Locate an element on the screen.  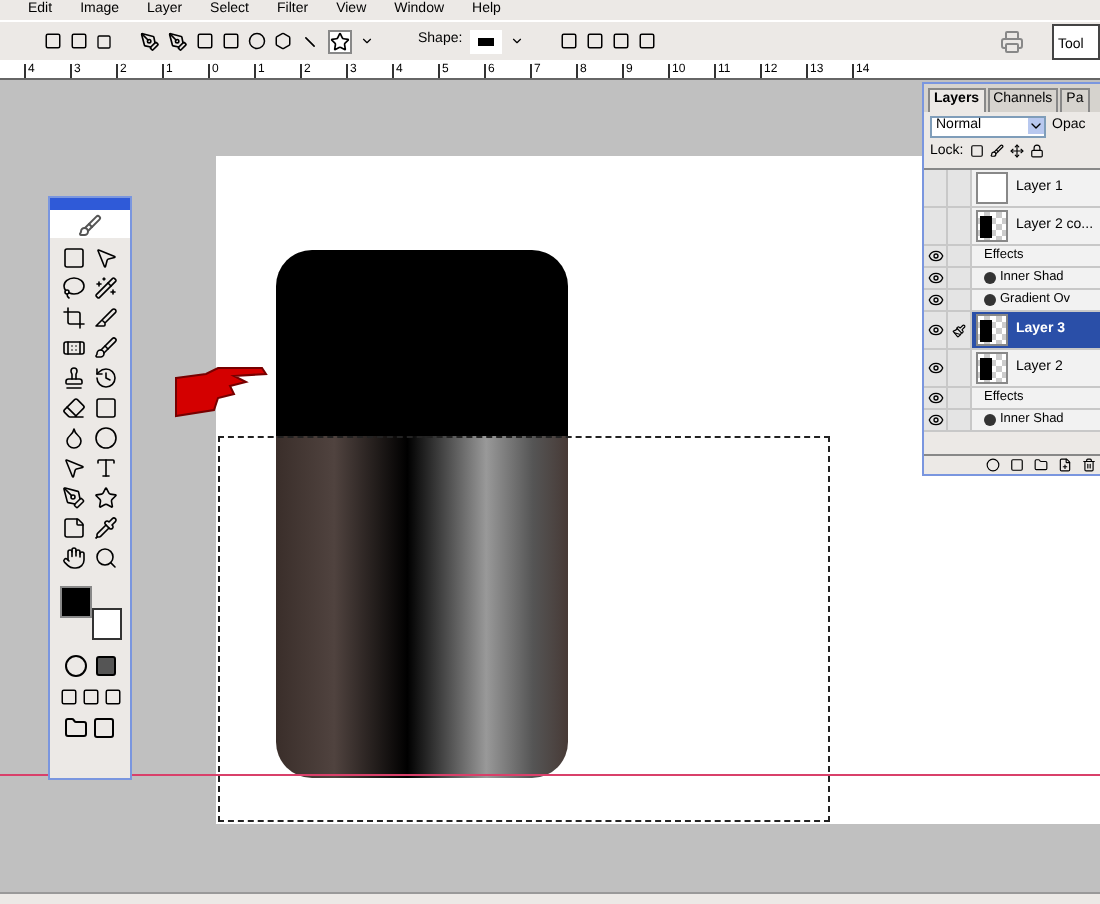
background-color-swatch is located at coordinates (107, 624).